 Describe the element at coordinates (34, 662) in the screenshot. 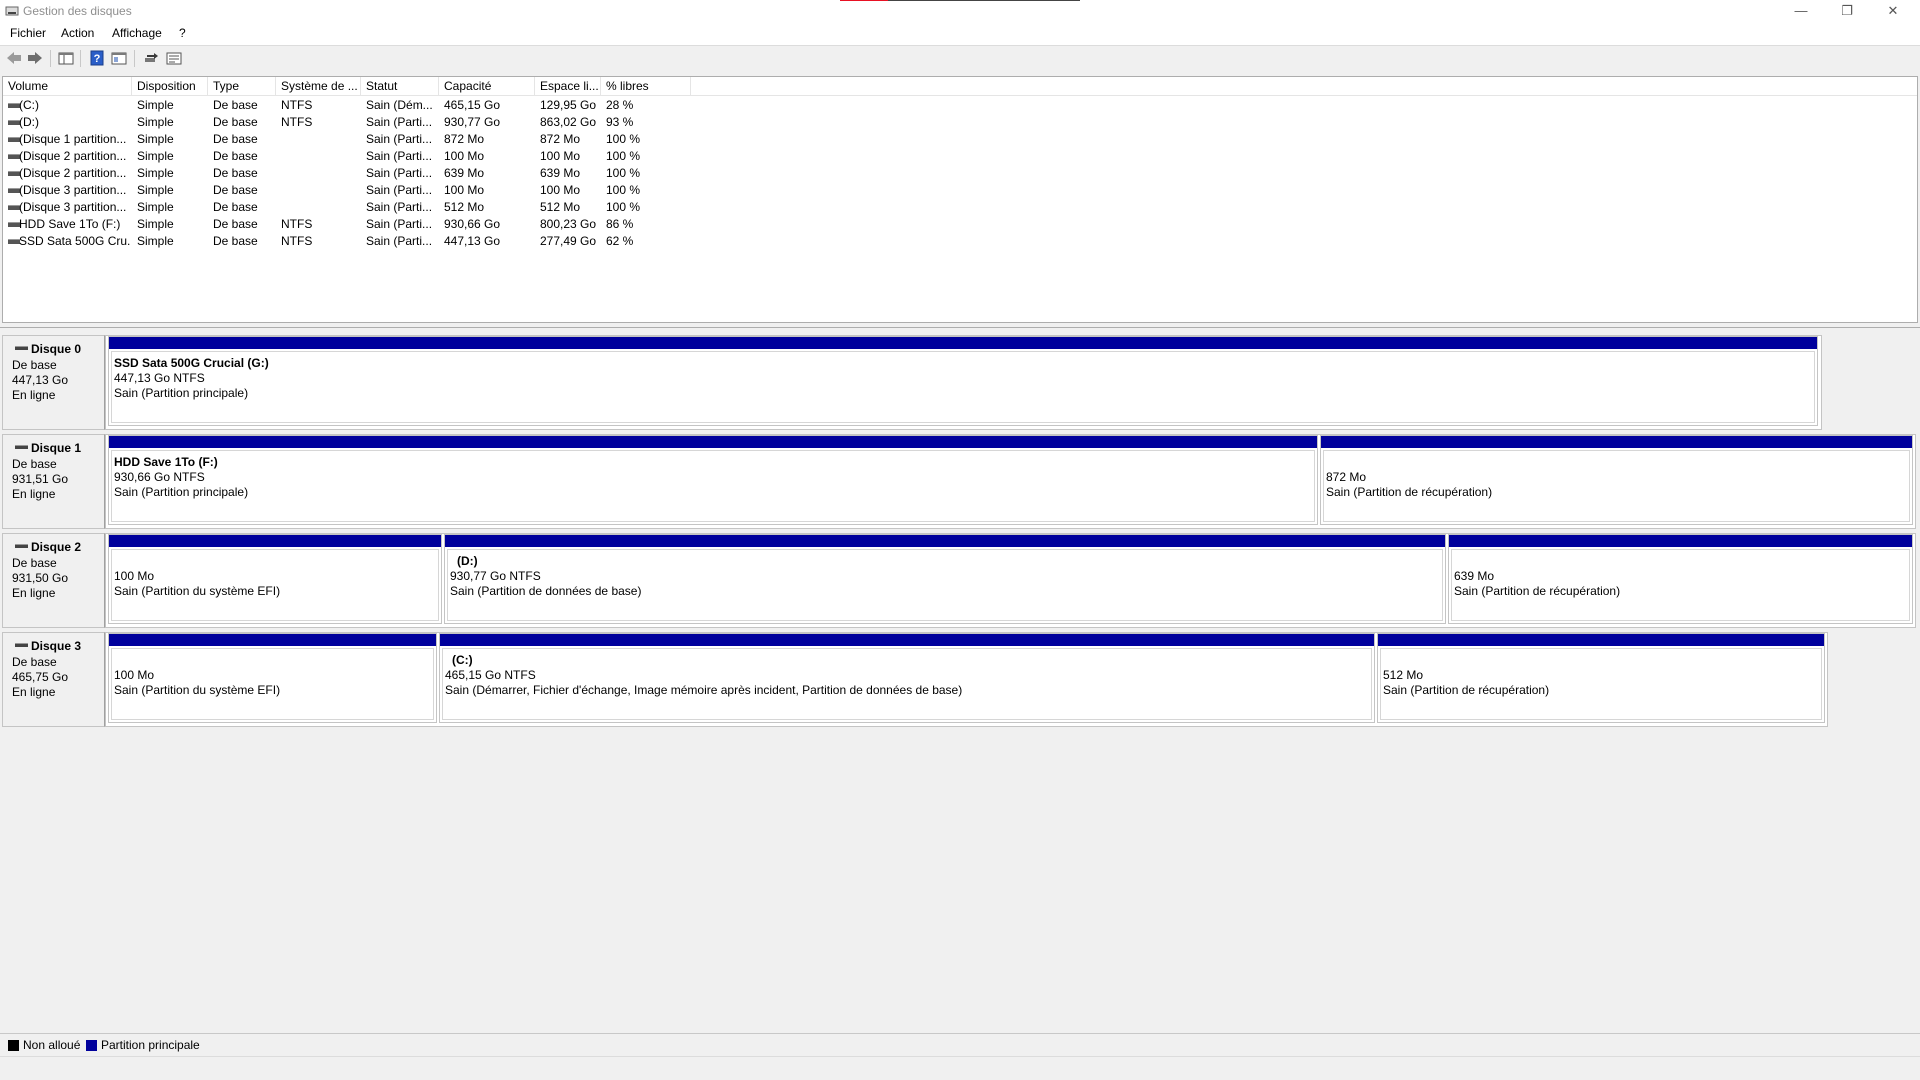

I see `disk-type: De base` at that location.